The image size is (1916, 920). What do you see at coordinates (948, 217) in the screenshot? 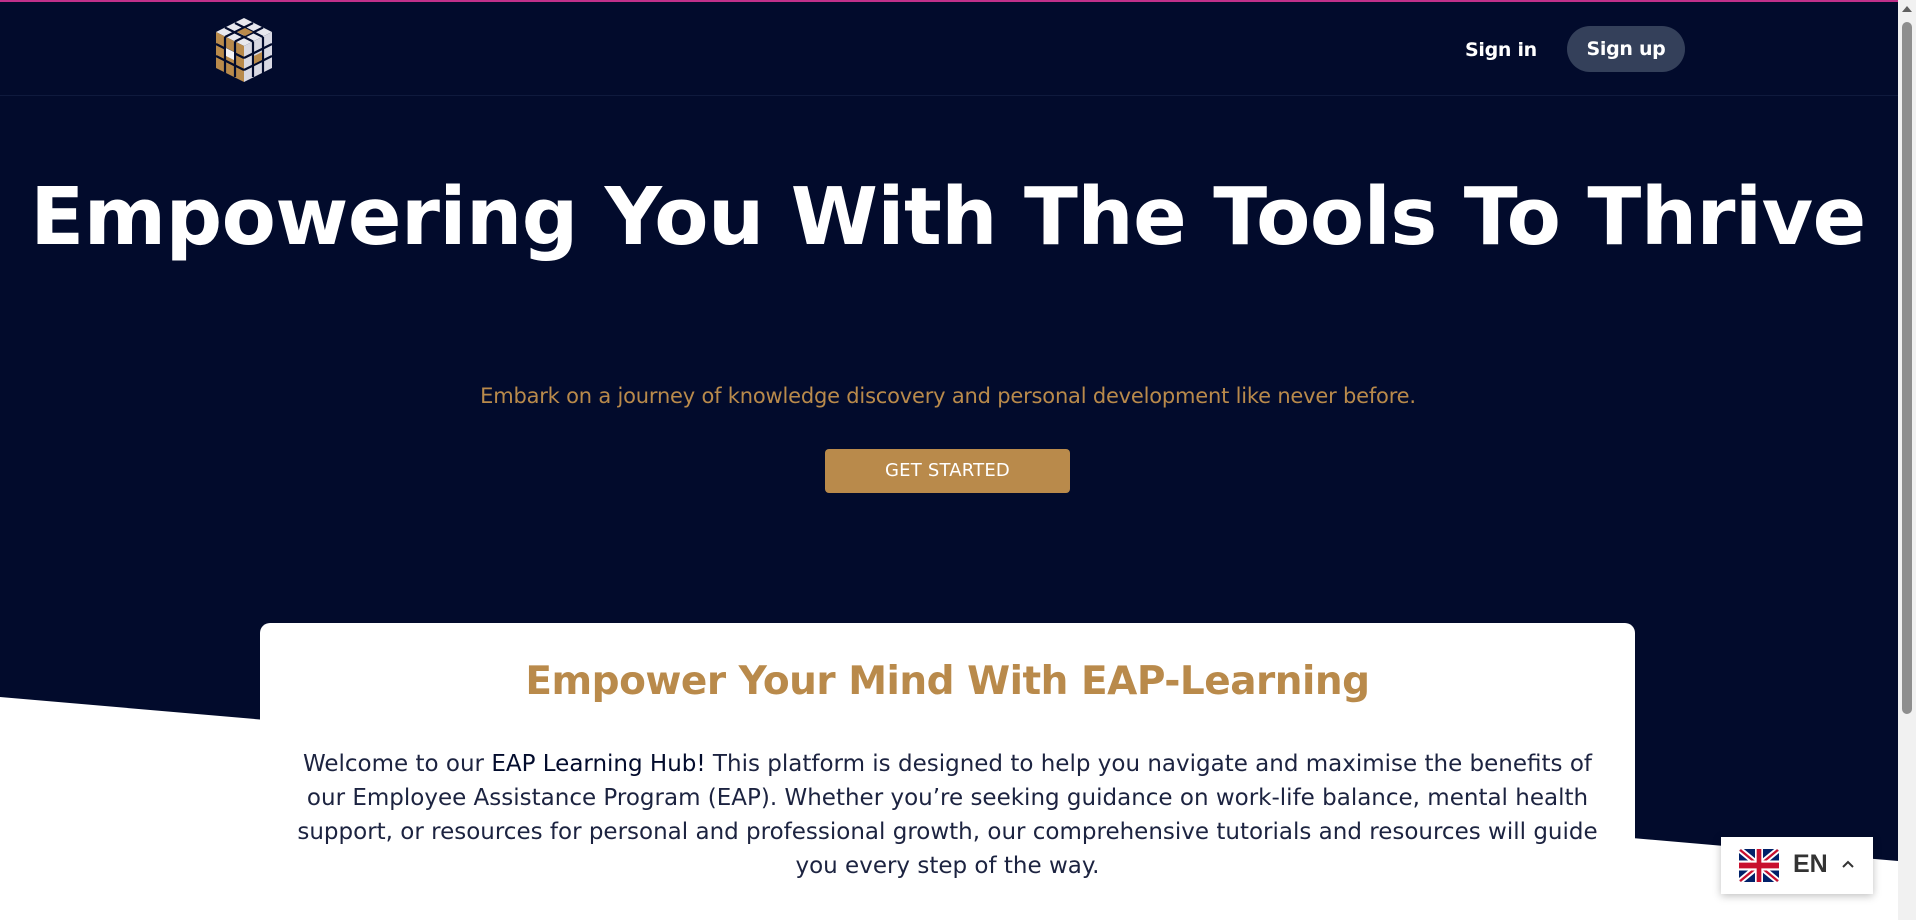
I see `hero-title: Empowering You With The Tools To Thrive` at bounding box center [948, 217].